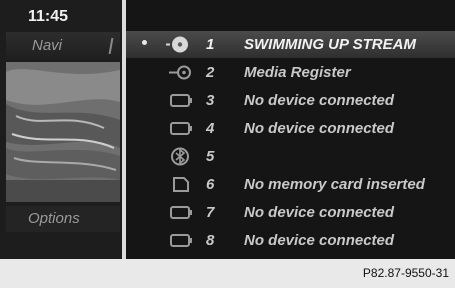 This screenshot has height=288, width=455. What do you see at coordinates (210, 44) in the screenshot?
I see `item-number: 1` at bounding box center [210, 44].